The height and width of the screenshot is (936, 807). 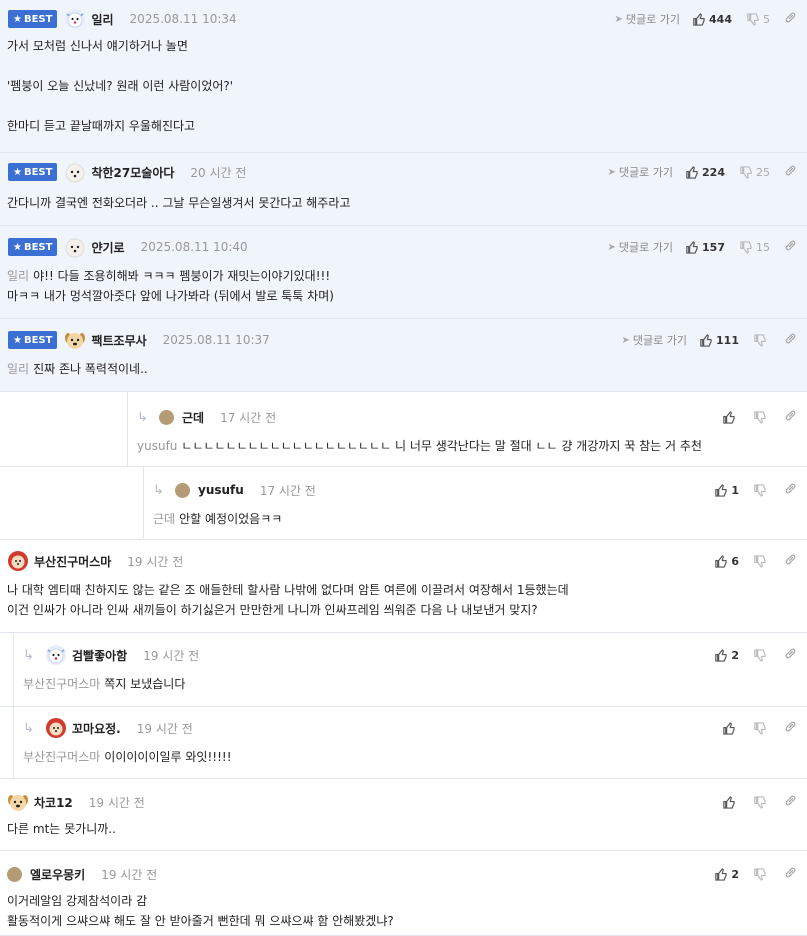 I want to click on nickname: 착한27모술아다, so click(x=132, y=172).